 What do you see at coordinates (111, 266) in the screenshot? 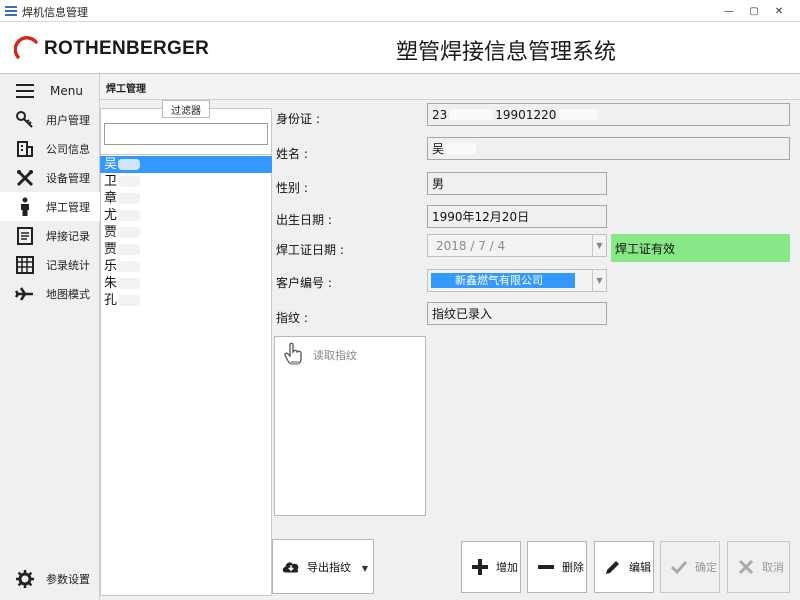
I see `welder-name: 乐` at bounding box center [111, 266].